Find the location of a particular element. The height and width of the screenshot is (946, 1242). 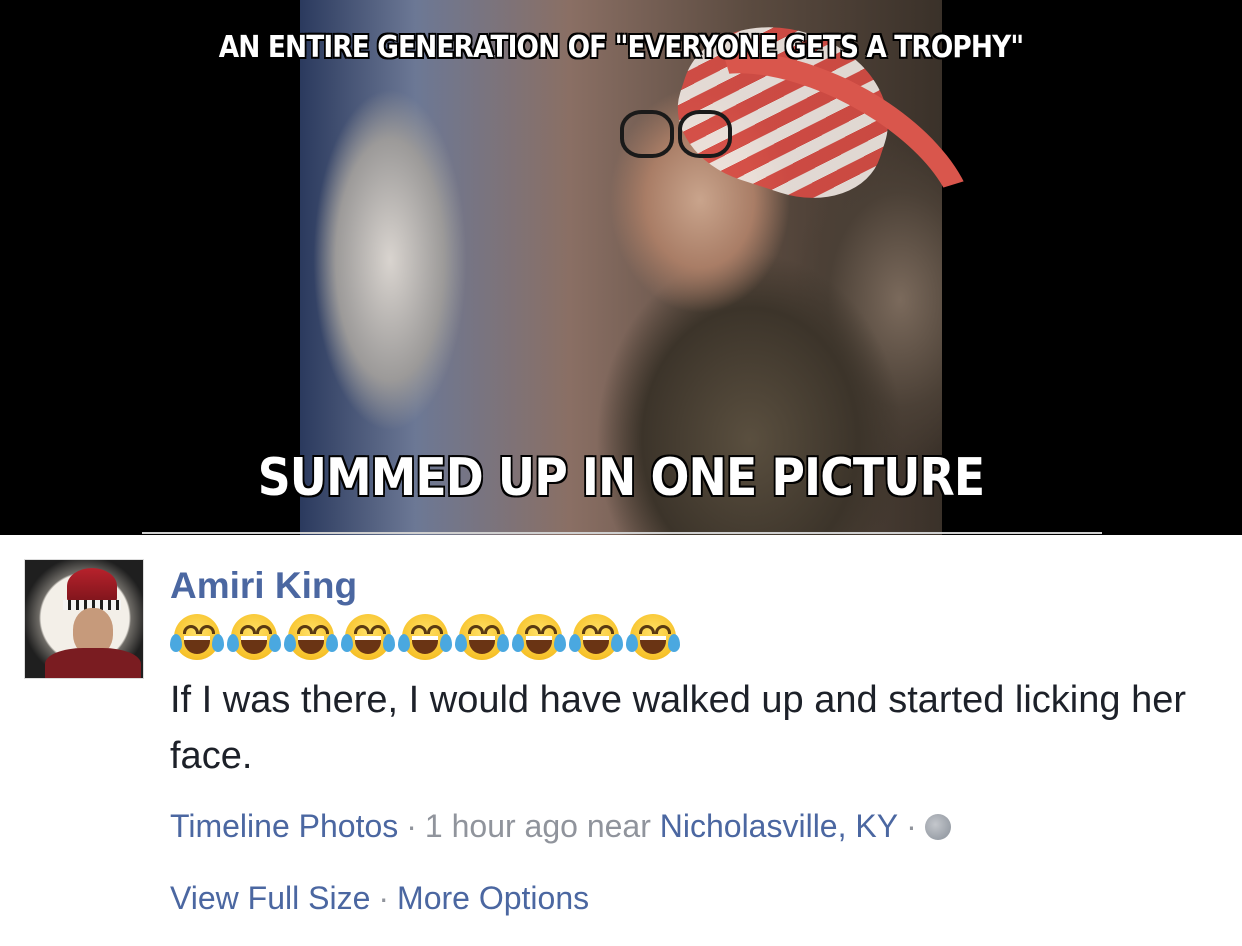

meme-bottom-caption: SUMMED UP IN ONE PICTURE is located at coordinates (621, 478).